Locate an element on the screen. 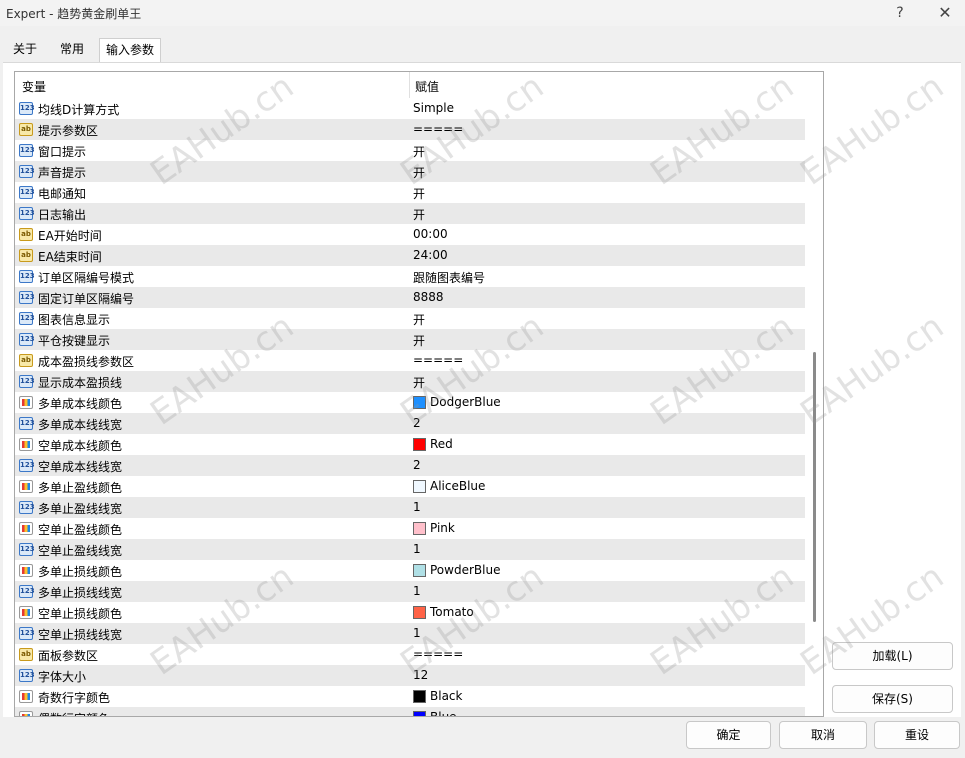  load-button: 加载(L) is located at coordinates (892, 656).